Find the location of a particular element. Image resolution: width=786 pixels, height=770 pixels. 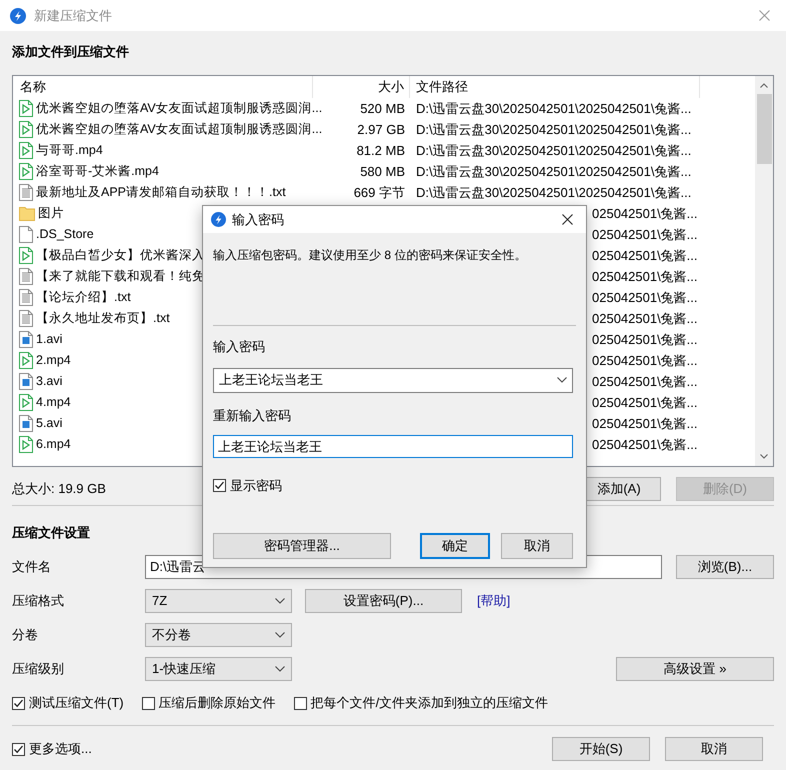

start-button: 开始(S) is located at coordinates (601, 749).